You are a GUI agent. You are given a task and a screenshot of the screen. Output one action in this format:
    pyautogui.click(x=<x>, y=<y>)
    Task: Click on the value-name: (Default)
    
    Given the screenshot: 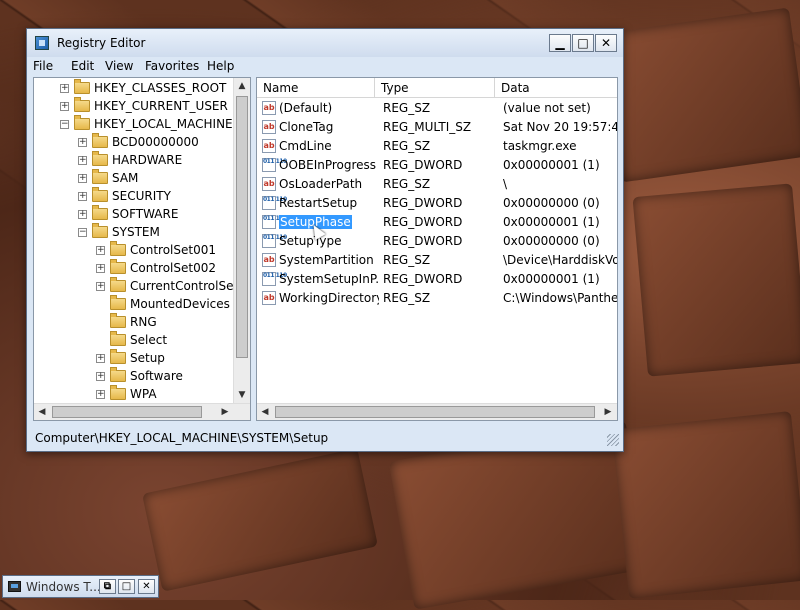 What is the action you would take?
    pyautogui.click(x=329, y=108)
    